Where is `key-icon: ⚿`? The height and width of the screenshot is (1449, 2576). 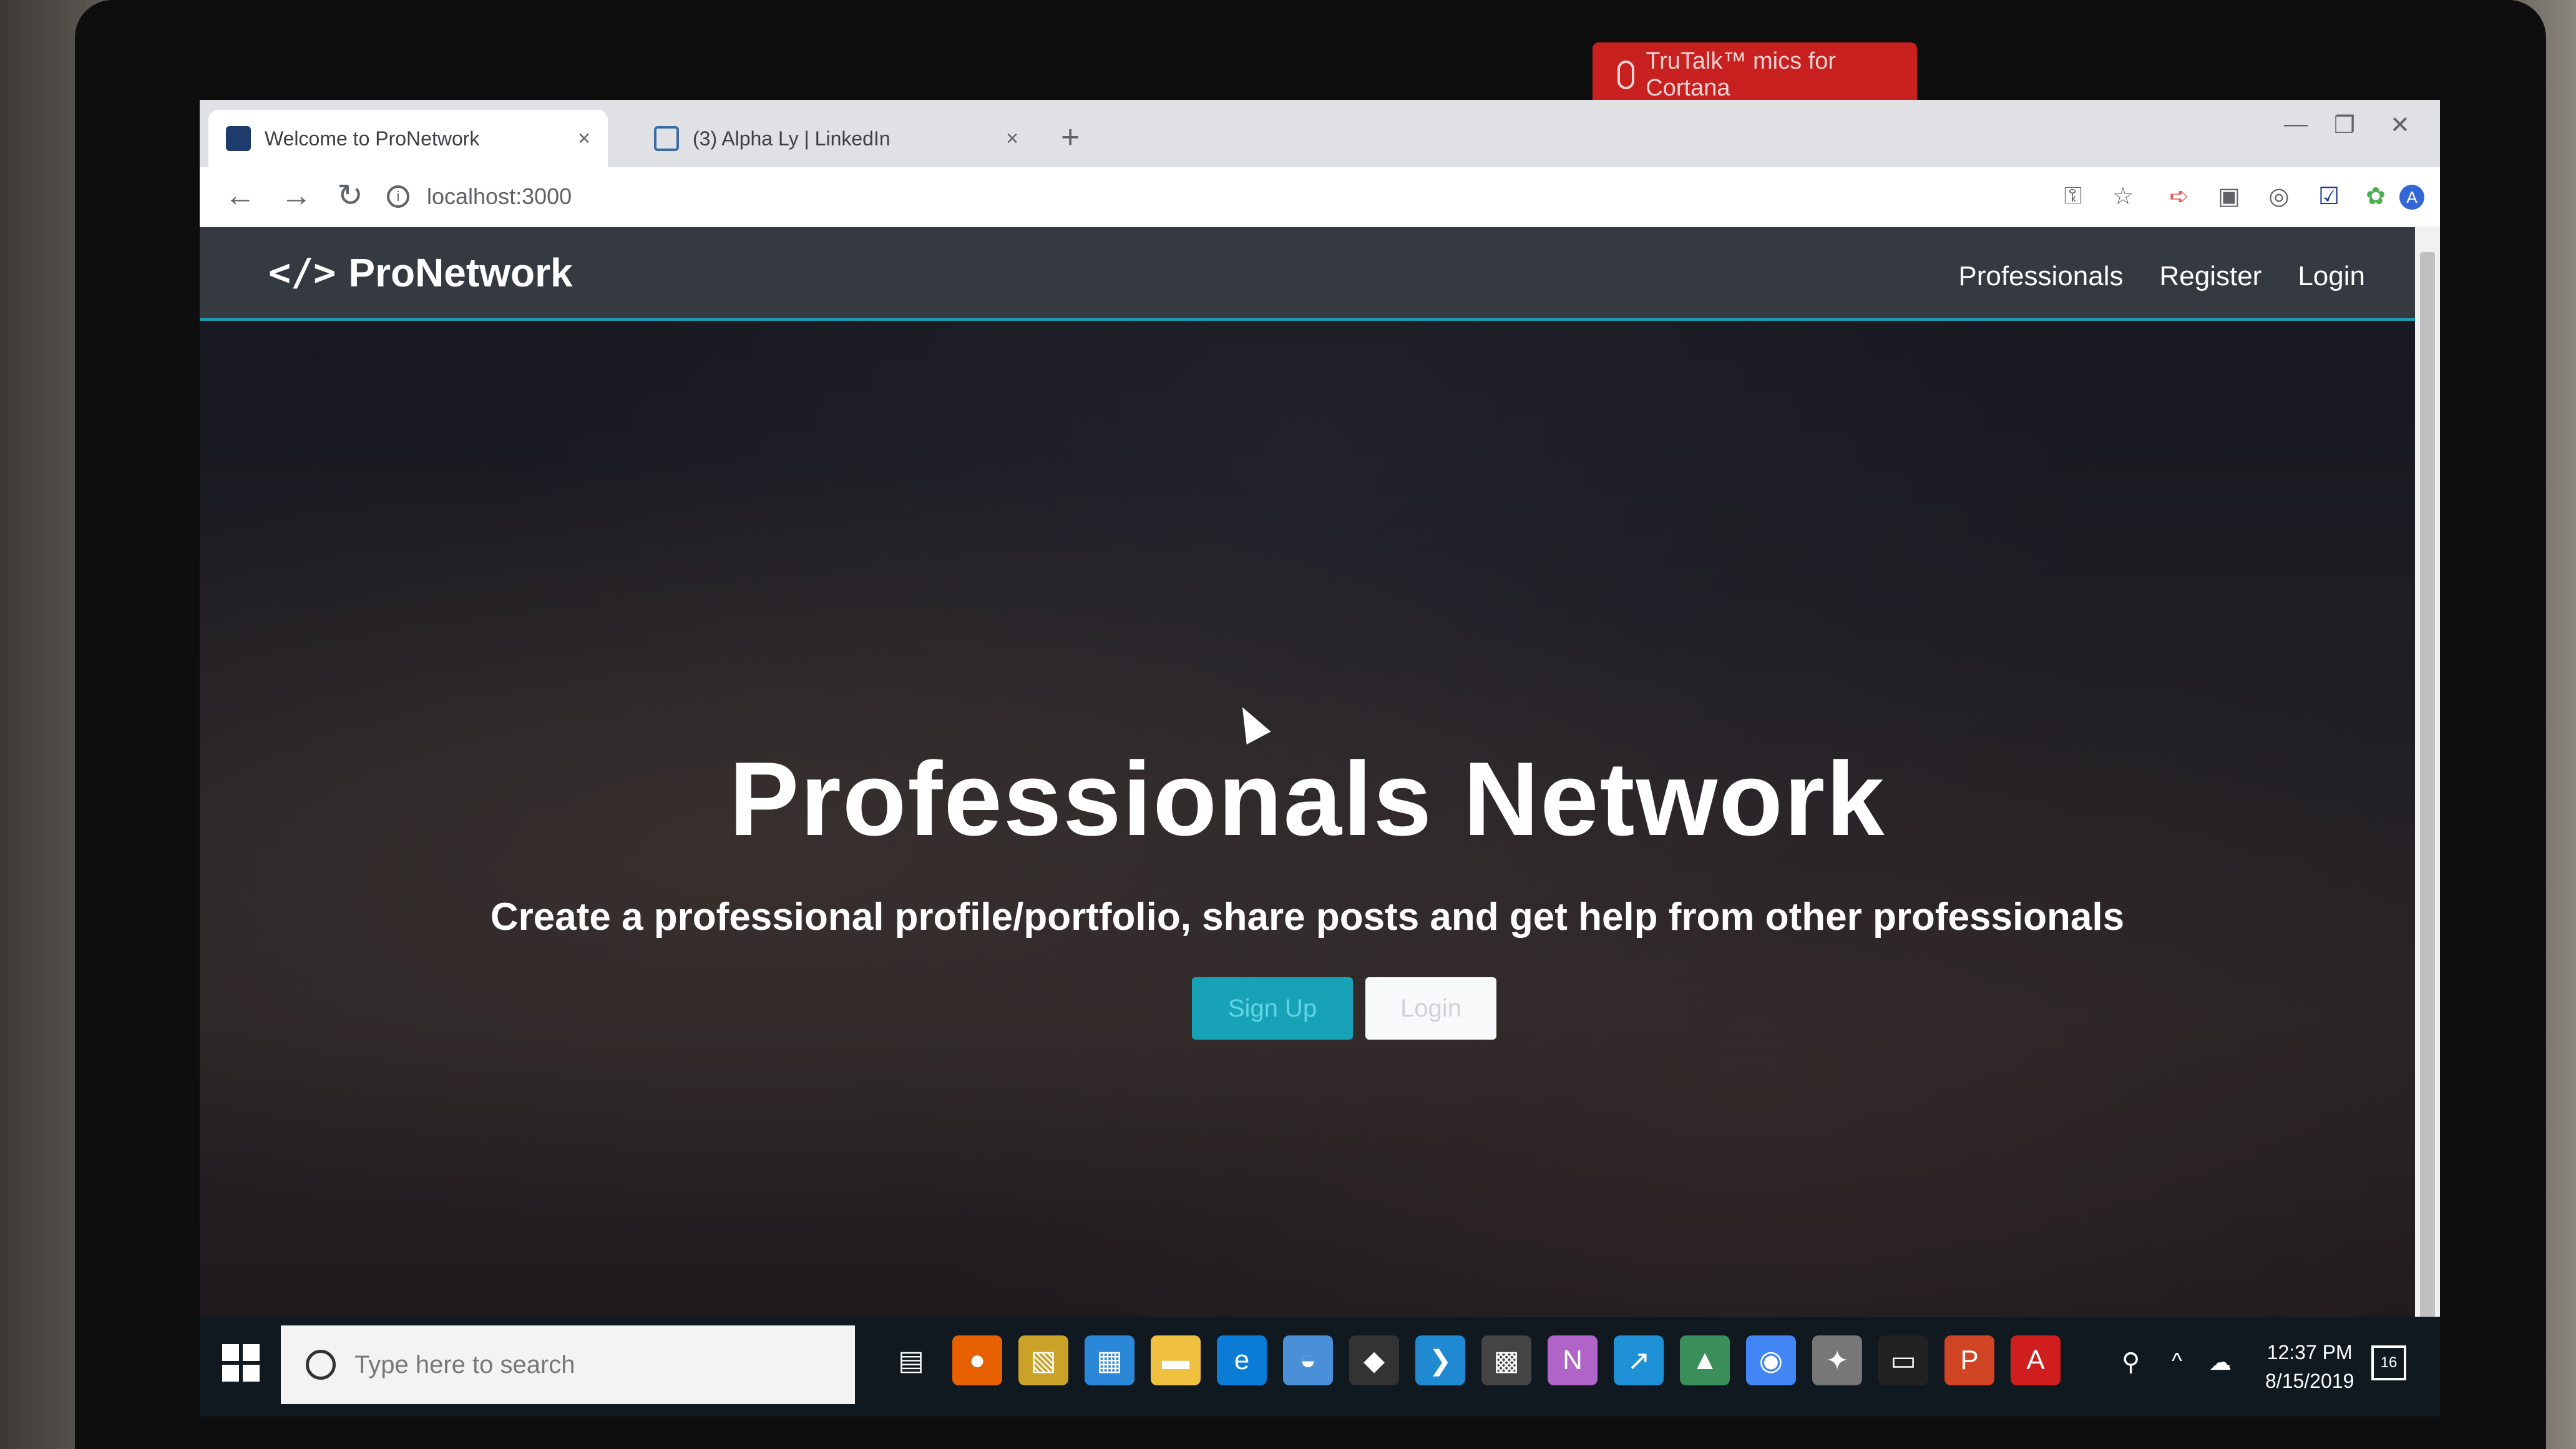
key-icon: ⚿ is located at coordinates (2073, 196).